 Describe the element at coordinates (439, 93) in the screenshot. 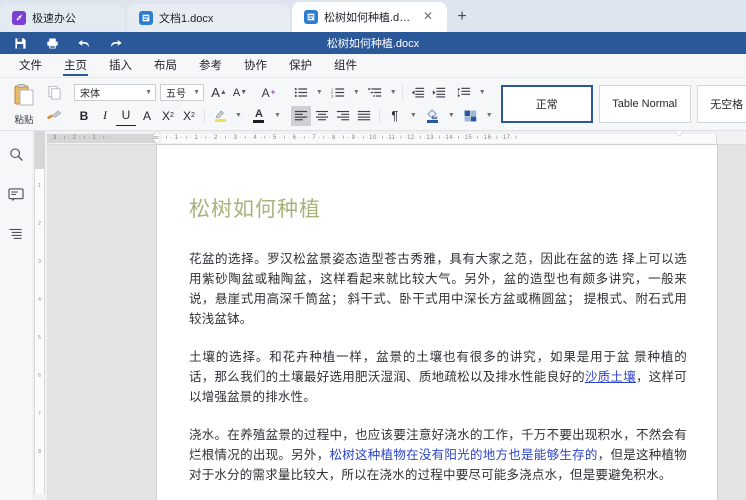

I see `increase-indent-button` at that location.